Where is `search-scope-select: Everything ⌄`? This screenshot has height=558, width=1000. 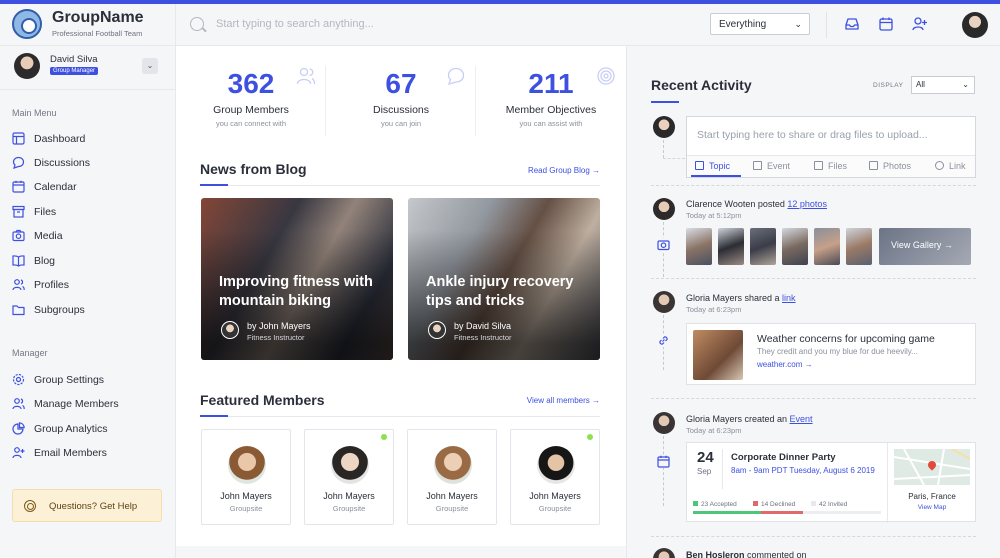 search-scope-select: Everything ⌄ is located at coordinates (760, 24).